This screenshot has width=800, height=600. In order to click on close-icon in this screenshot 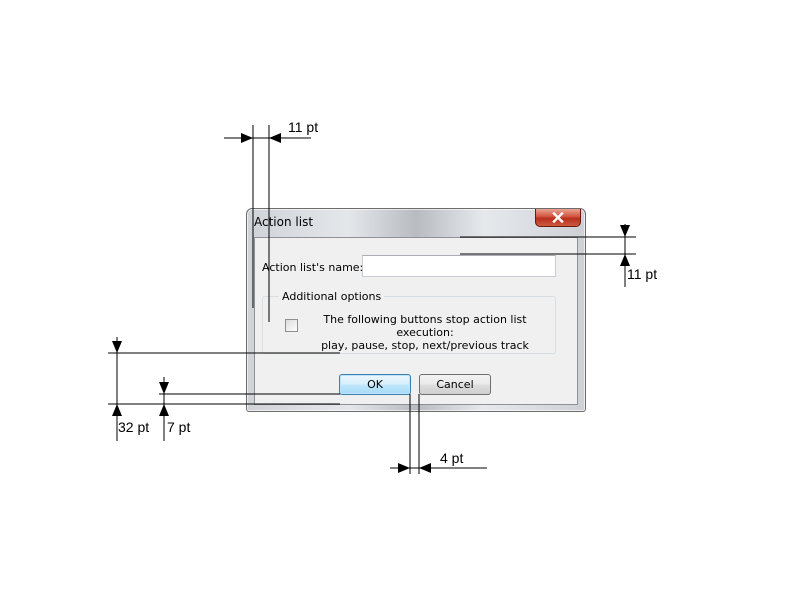, I will do `click(558, 217)`.